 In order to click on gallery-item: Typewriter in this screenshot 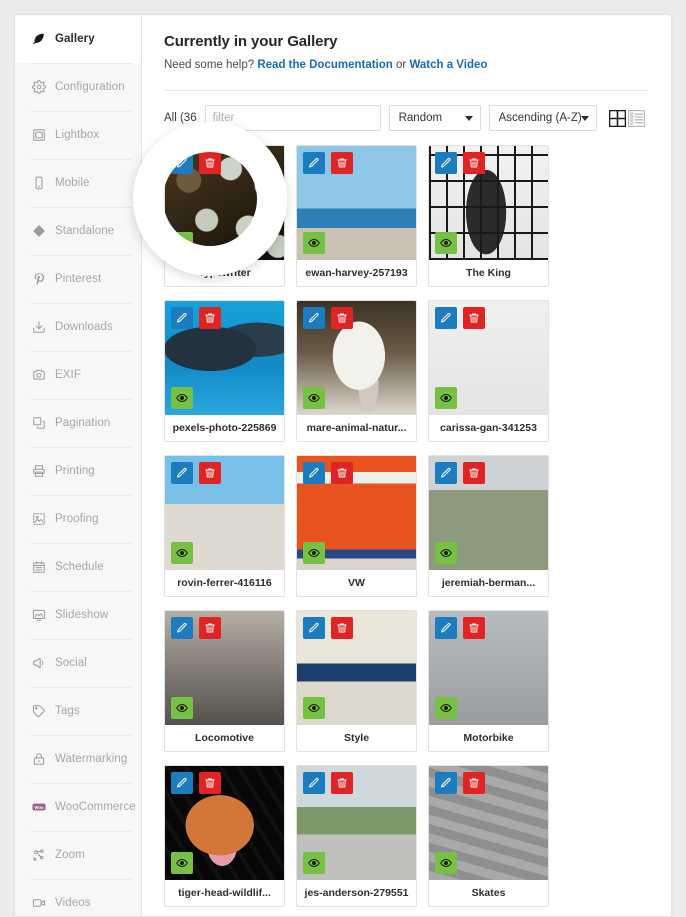, I will do `click(224, 216)`.